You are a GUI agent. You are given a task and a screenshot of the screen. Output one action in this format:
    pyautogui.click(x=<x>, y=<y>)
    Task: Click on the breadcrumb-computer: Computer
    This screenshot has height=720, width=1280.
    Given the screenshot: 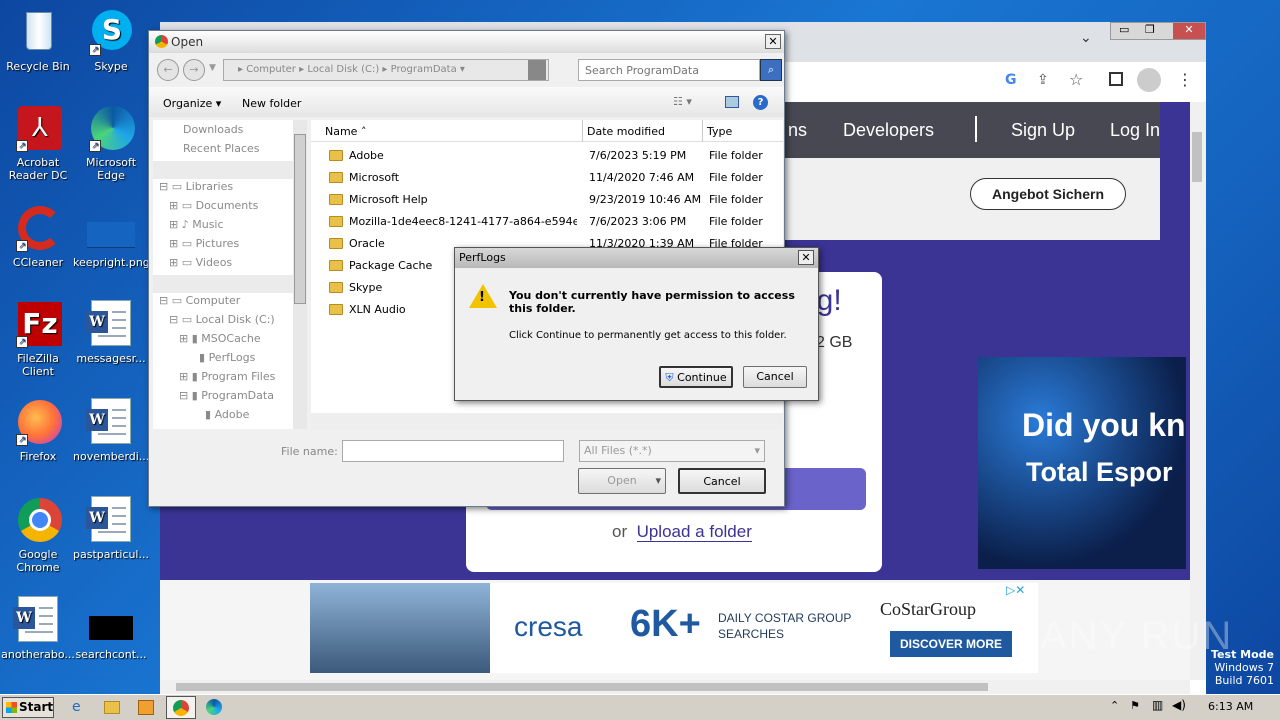 What is the action you would take?
    pyautogui.click(x=271, y=69)
    